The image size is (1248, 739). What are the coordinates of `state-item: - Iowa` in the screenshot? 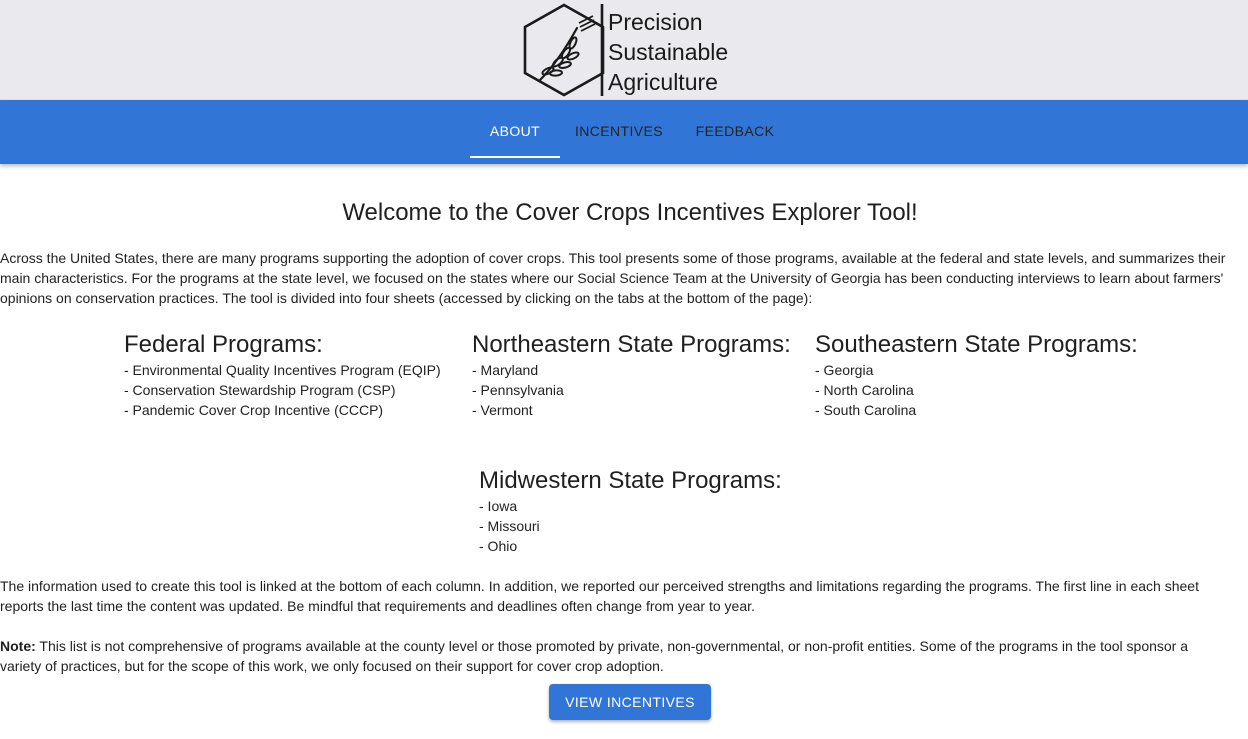 It's located at (498, 506).